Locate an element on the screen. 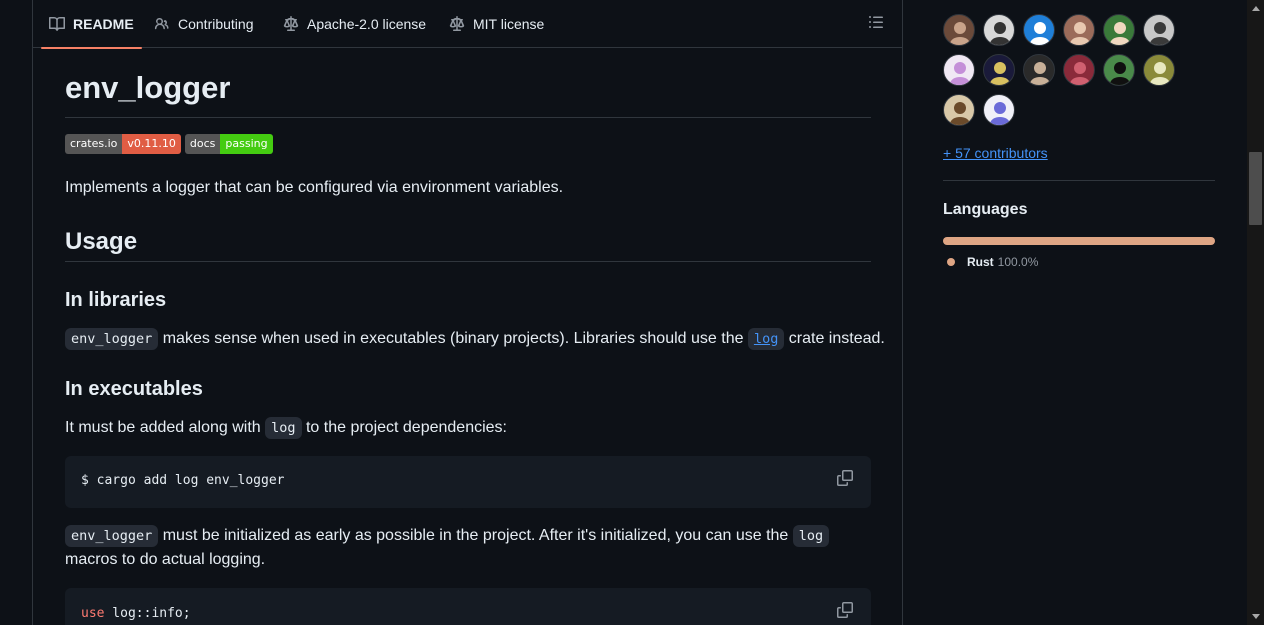 The height and width of the screenshot is (625, 1264). arrow-up-icon is located at coordinates (1255, 8).